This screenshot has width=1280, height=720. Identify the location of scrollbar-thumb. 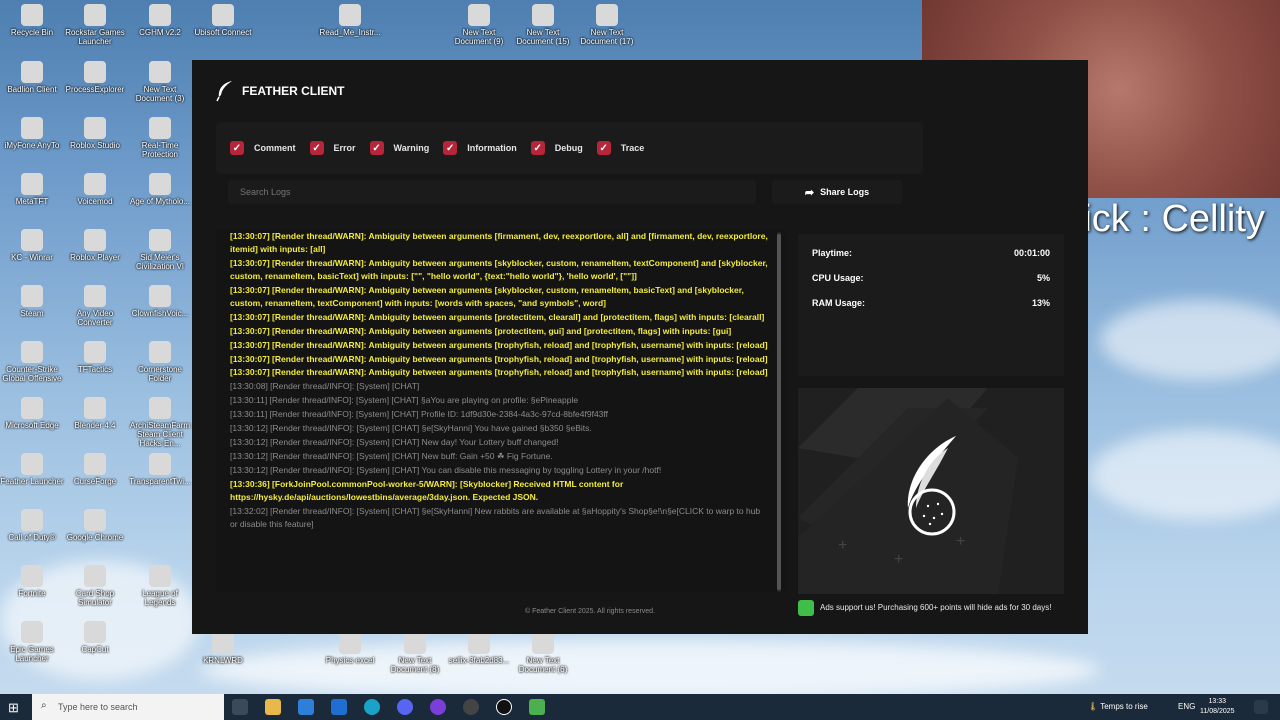
(779, 412).